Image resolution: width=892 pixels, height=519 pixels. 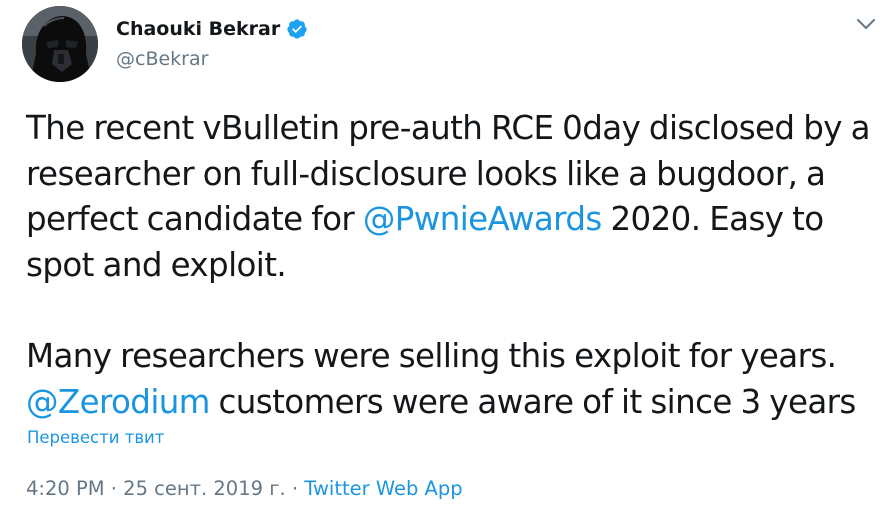 What do you see at coordinates (383, 488) in the screenshot?
I see `source-app-link: Twitter Web App` at bounding box center [383, 488].